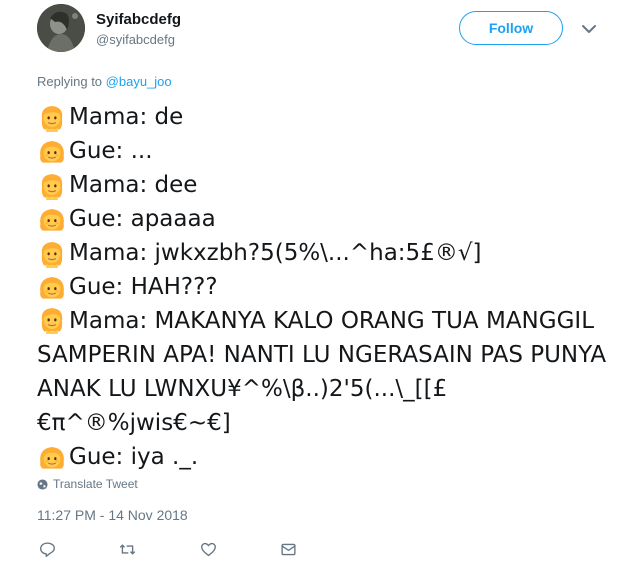 The height and width of the screenshot is (574, 635). I want to click on like-button, so click(208, 549).